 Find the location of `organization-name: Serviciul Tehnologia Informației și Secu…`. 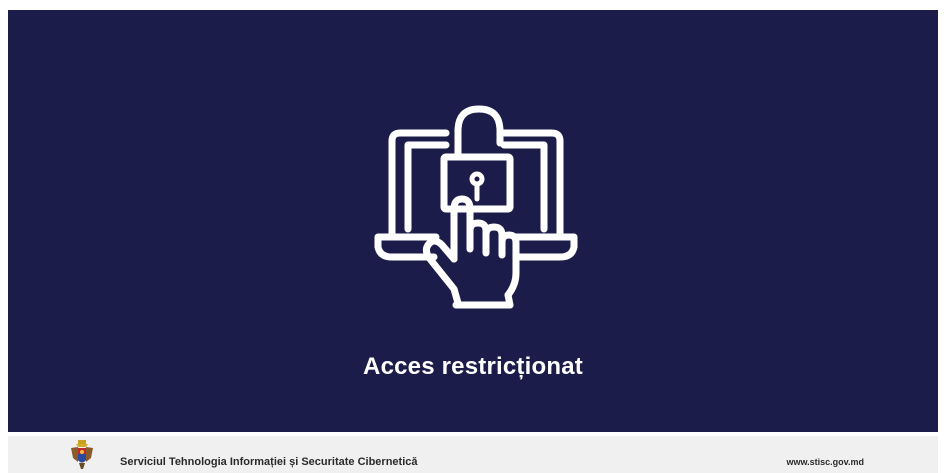

organization-name: Serviciul Tehnologia Informației și Secu… is located at coordinates (269, 462).